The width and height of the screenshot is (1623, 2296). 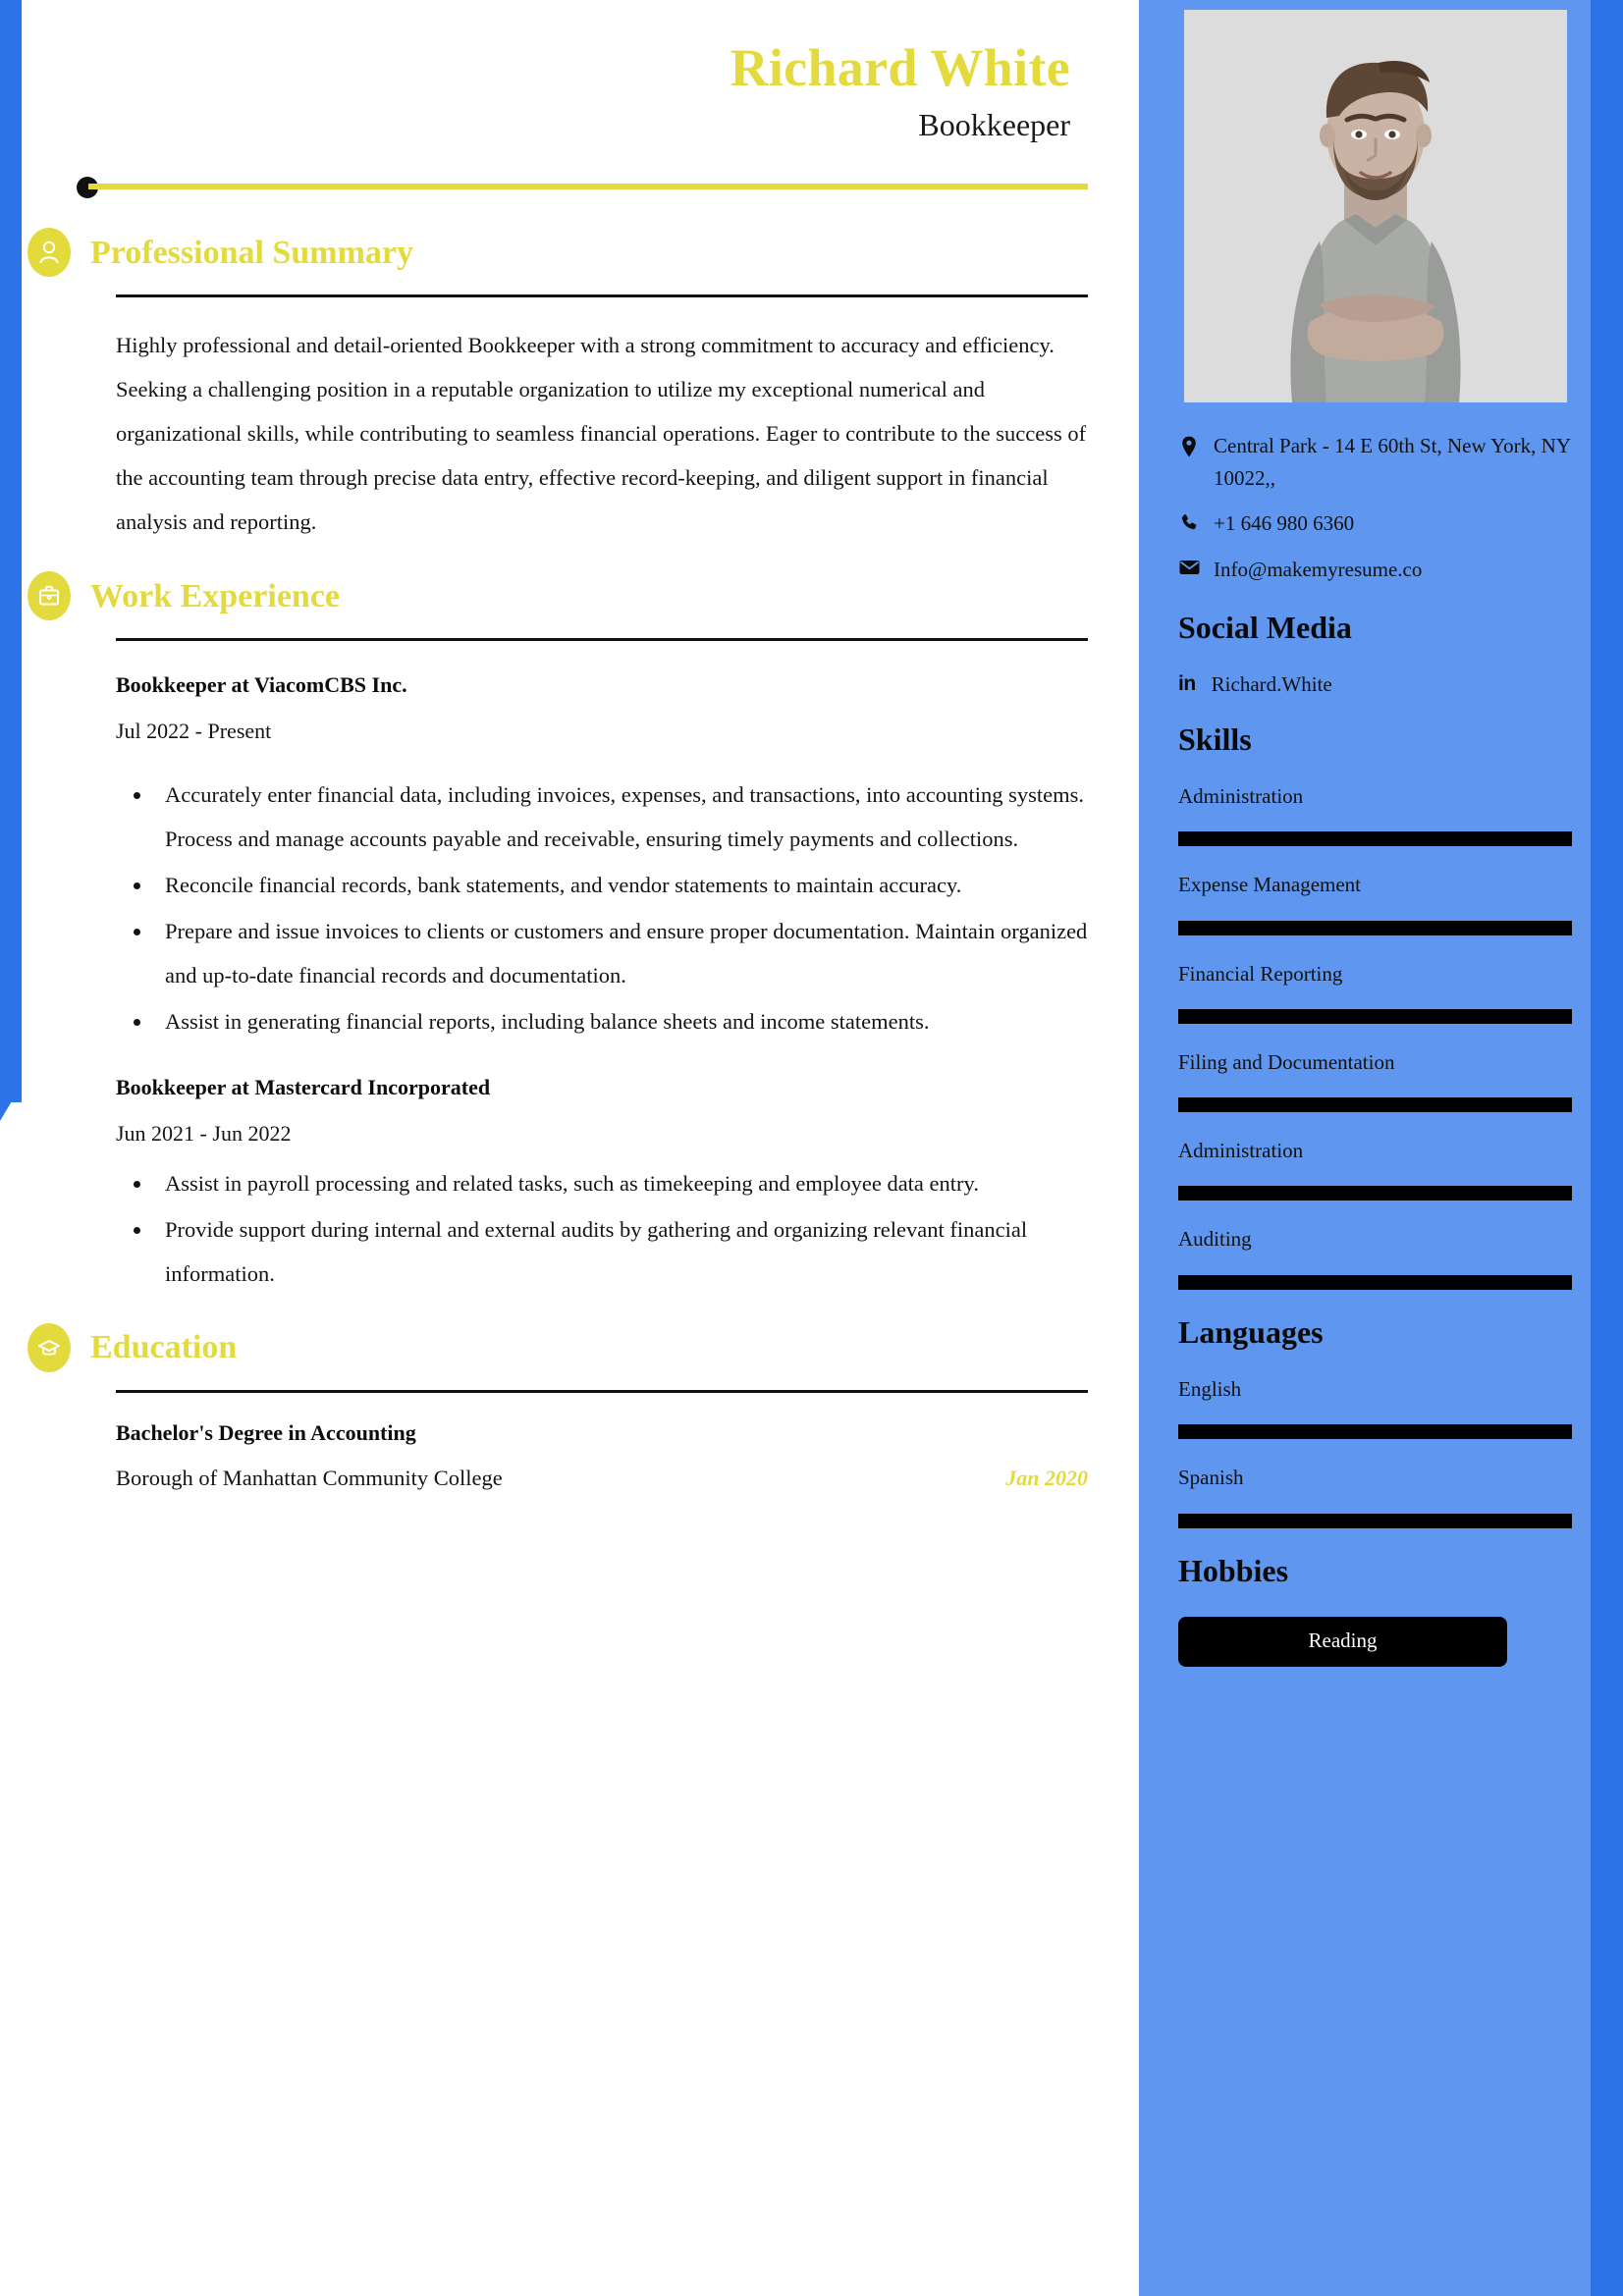 I want to click on skills-title: Skills, so click(x=1215, y=739).